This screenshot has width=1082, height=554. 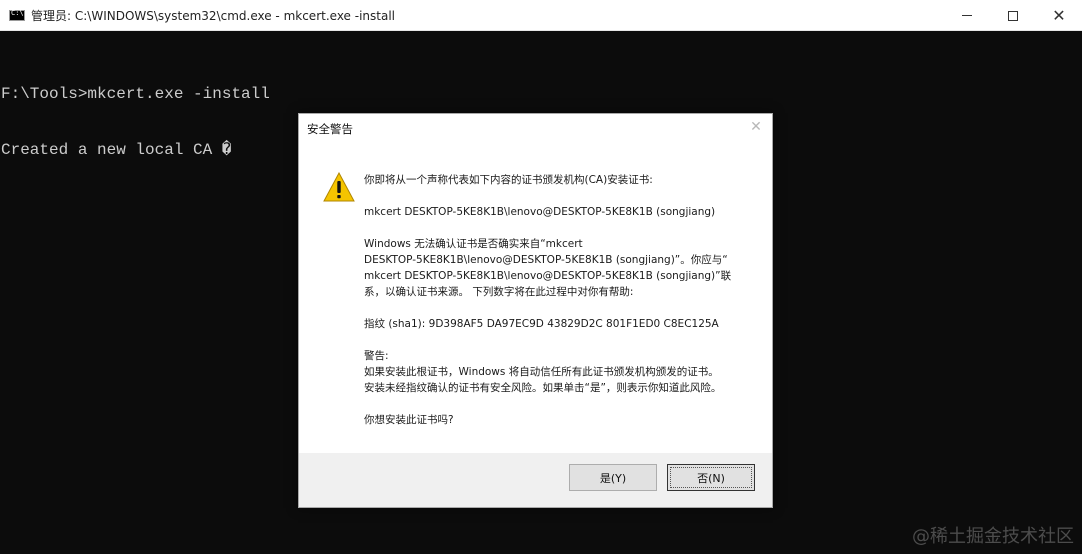 I want to click on no-button: 否(N), so click(x=711, y=477).